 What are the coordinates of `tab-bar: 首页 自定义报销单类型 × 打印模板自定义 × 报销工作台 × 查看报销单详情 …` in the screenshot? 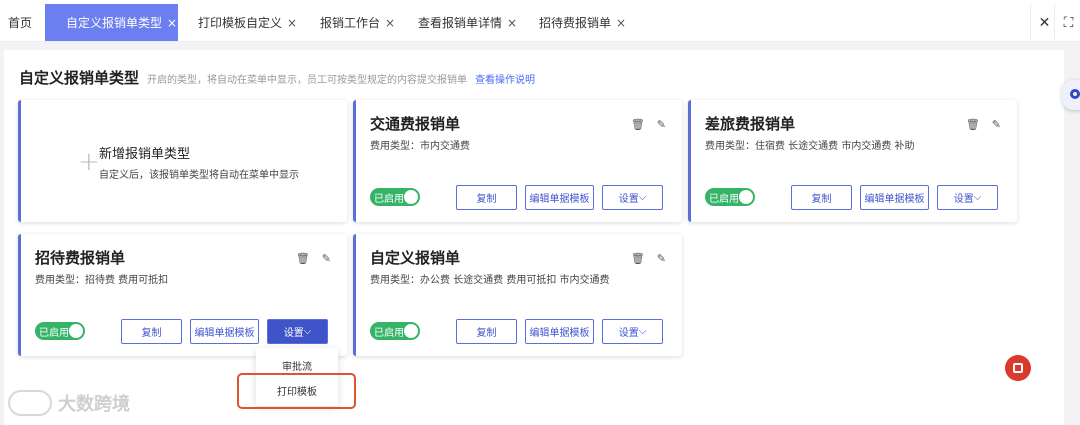 It's located at (540, 23).